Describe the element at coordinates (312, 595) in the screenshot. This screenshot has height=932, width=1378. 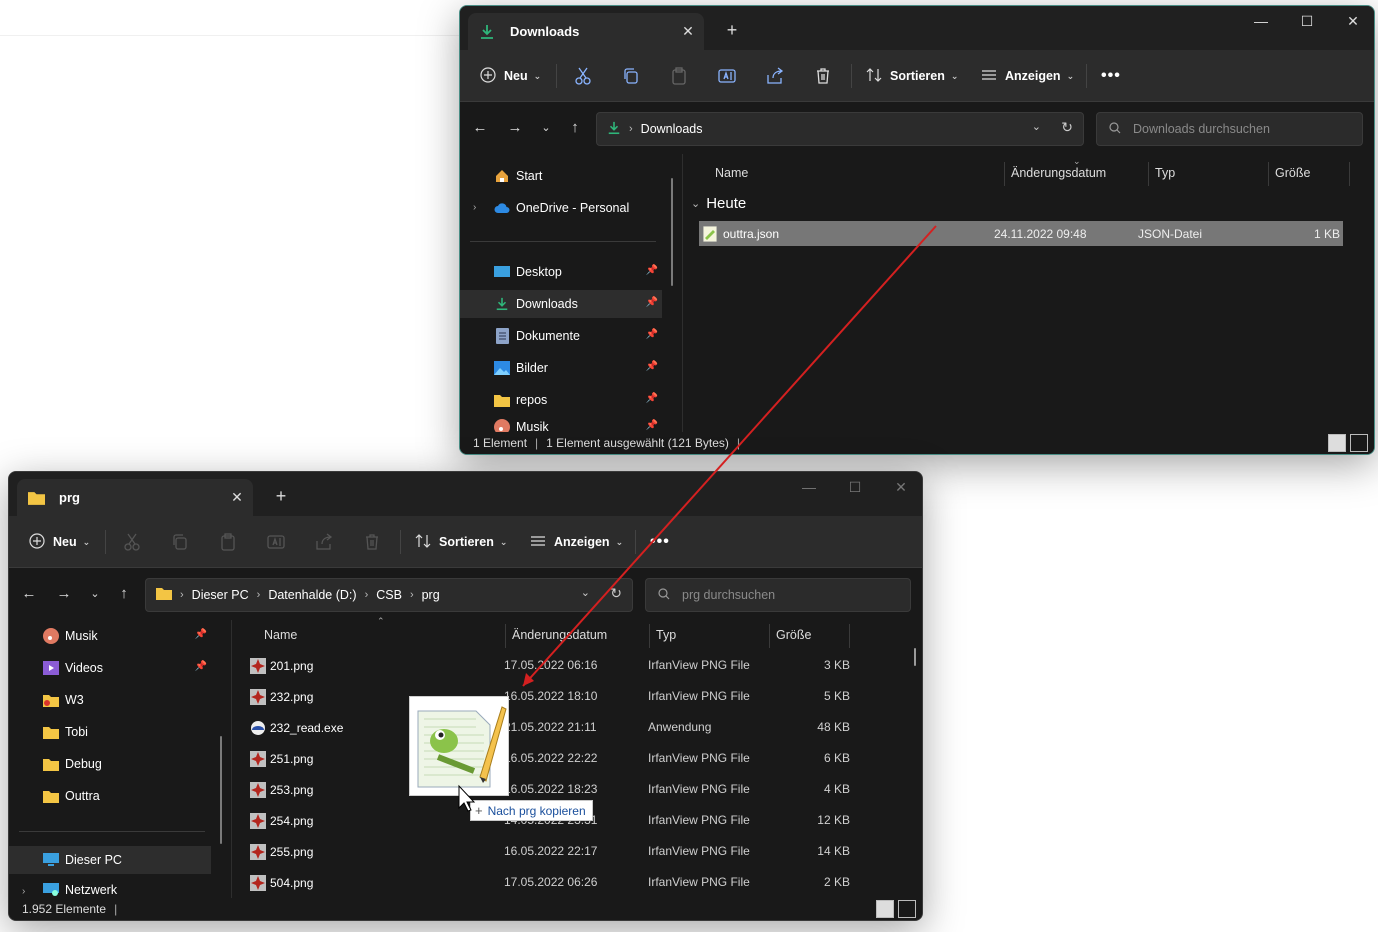
I see `breadcrumb-drive: Datenhalde (D:)` at that location.